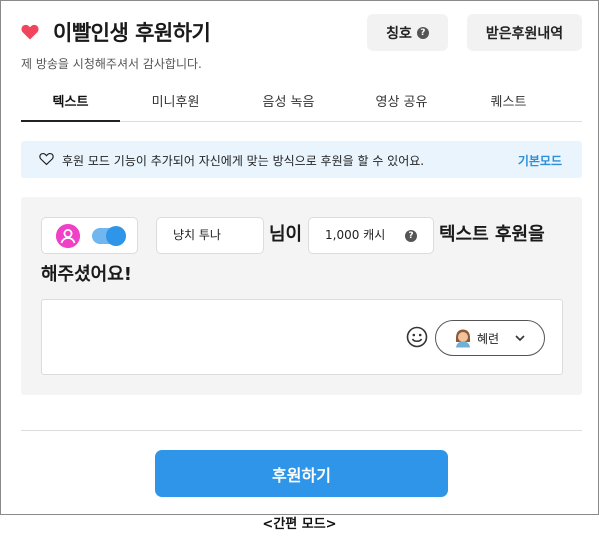  Describe the element at coordinates (401, 103) in the screenshot. I see `tab-video-share: 영상 공유` at that location.